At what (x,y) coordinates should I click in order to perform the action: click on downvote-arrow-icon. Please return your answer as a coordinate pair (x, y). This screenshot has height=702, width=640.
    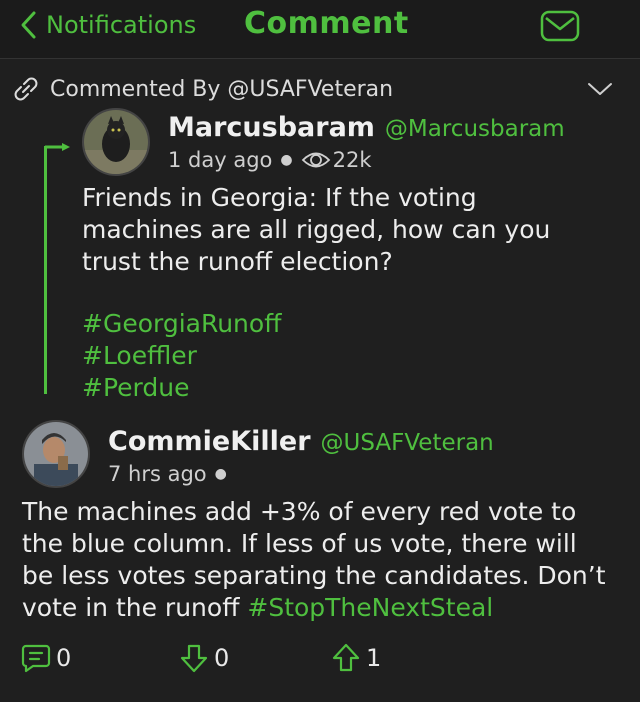
    Looking at the image, I should click on (194, 658).